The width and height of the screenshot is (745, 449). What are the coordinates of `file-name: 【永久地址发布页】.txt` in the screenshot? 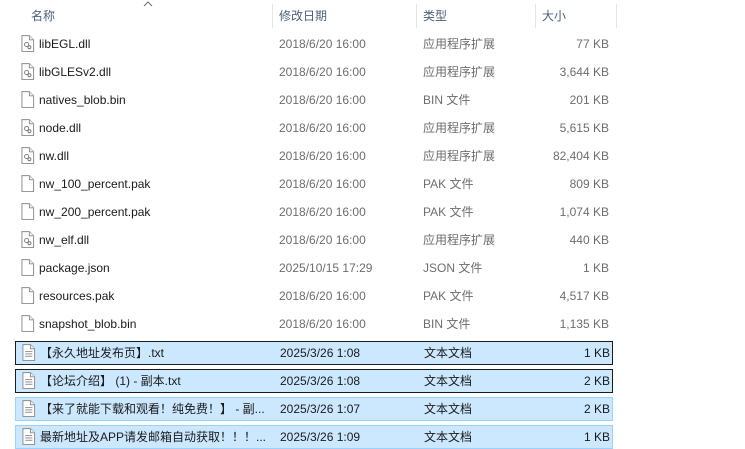 It's located at (102, 353).